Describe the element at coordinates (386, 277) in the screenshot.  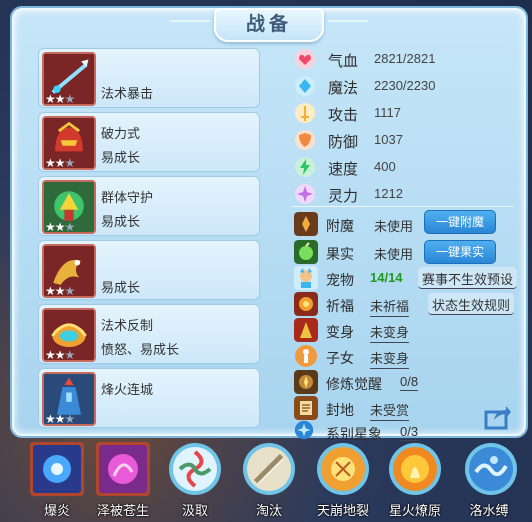
I see `pet-count: 14/14` at that location.